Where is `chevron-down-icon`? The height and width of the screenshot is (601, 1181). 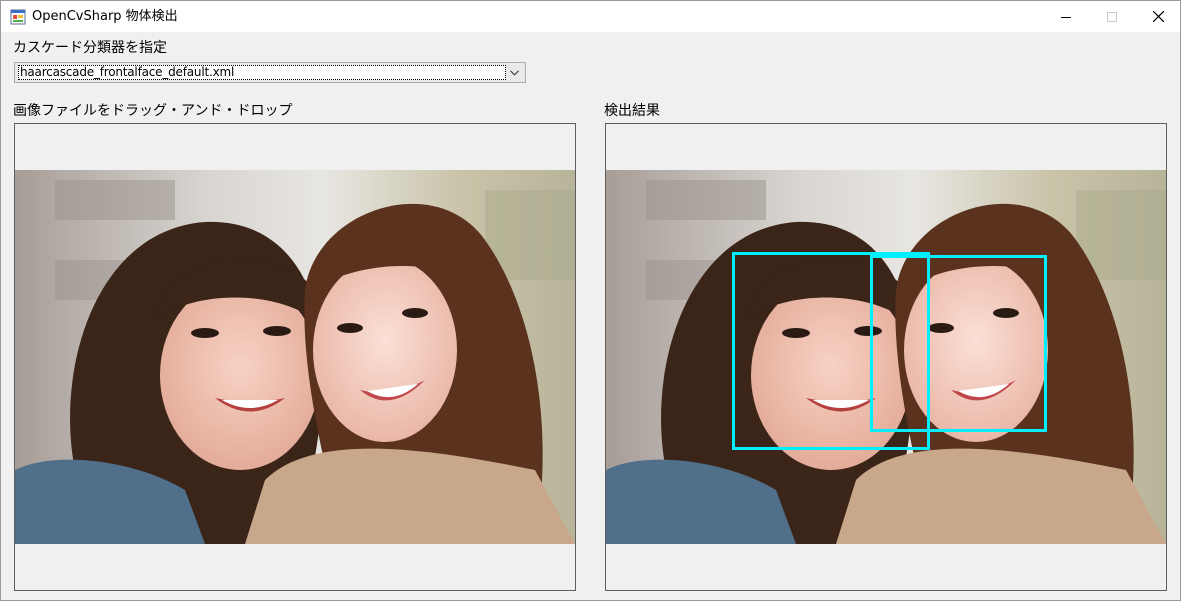
chevron-down-icon is located at coordinates (514, 72).